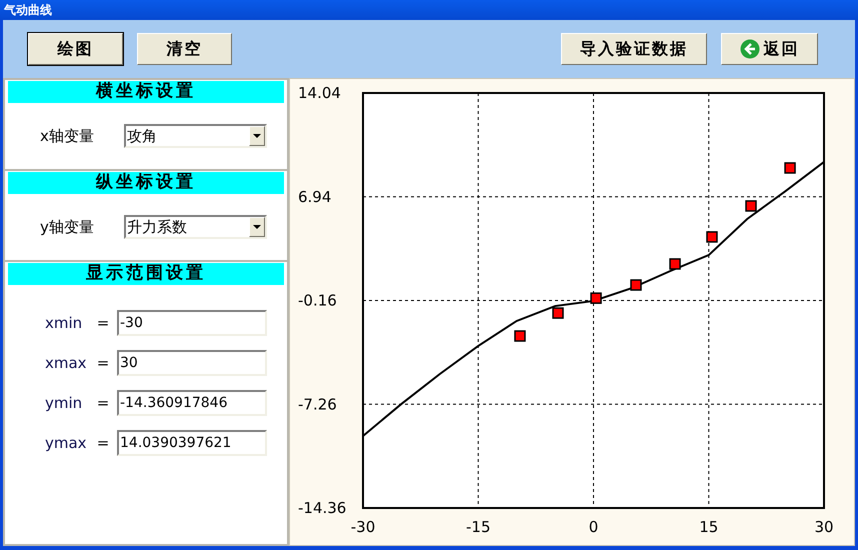 The width and height of the screenshot is (858, 550). Describe the element at coordinates (322, 508) in the screenshot. I see `y-tick-label: -14.36` at that location.